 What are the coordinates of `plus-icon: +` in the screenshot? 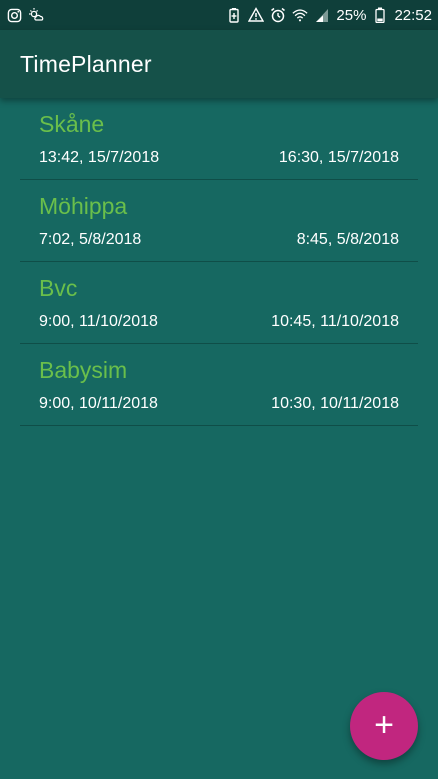 It's located at (384, 725).